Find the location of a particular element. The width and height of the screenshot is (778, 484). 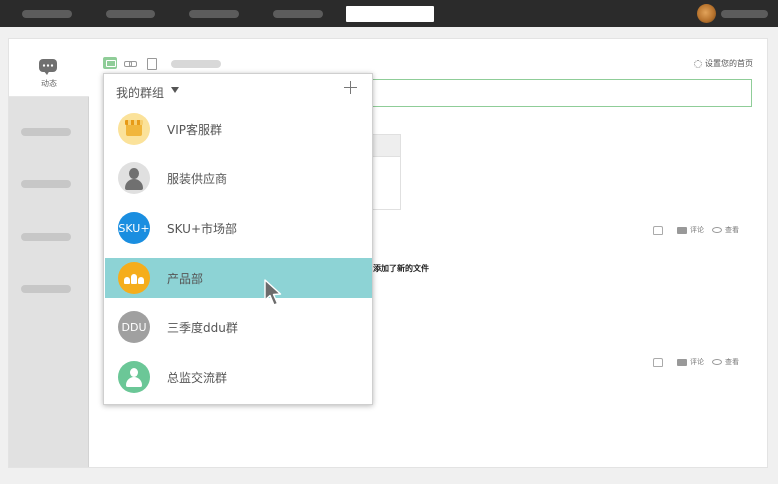

group-item: SKU+ SKU+市场部 is located at coordinates (238, 228).